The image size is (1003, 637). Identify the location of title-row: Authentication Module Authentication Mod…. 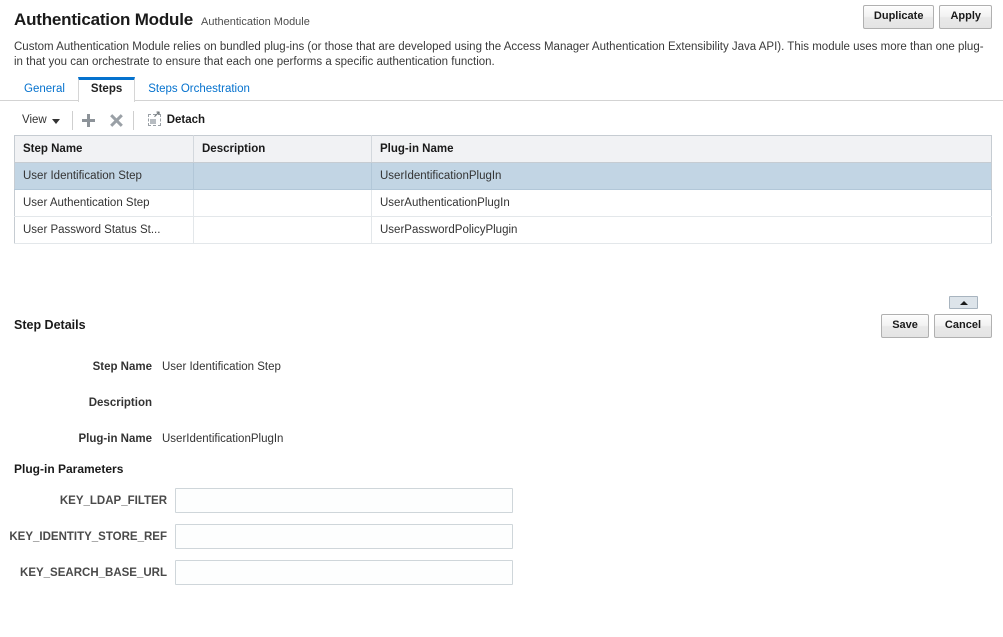
(501, 20).